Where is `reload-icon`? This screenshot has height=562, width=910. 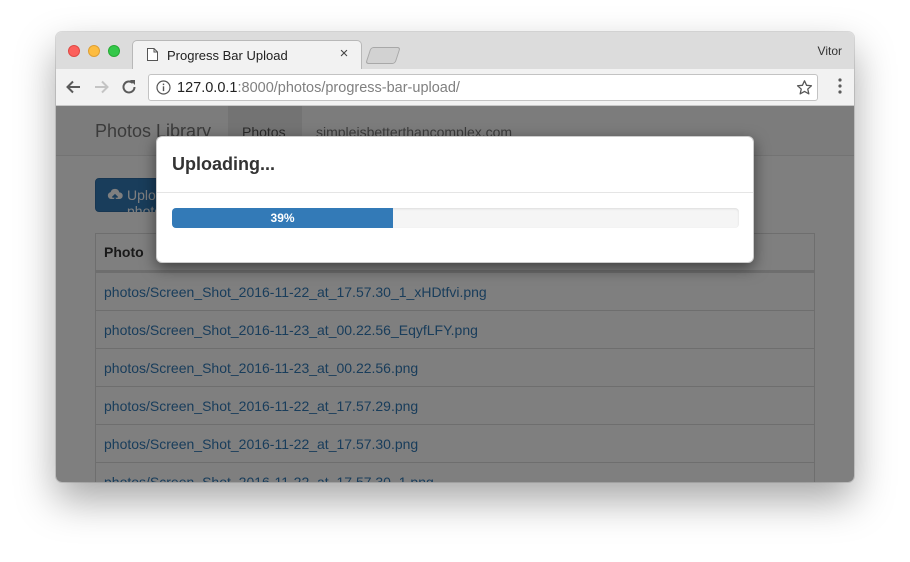 reload-icon is located at coordinates (129, 87).